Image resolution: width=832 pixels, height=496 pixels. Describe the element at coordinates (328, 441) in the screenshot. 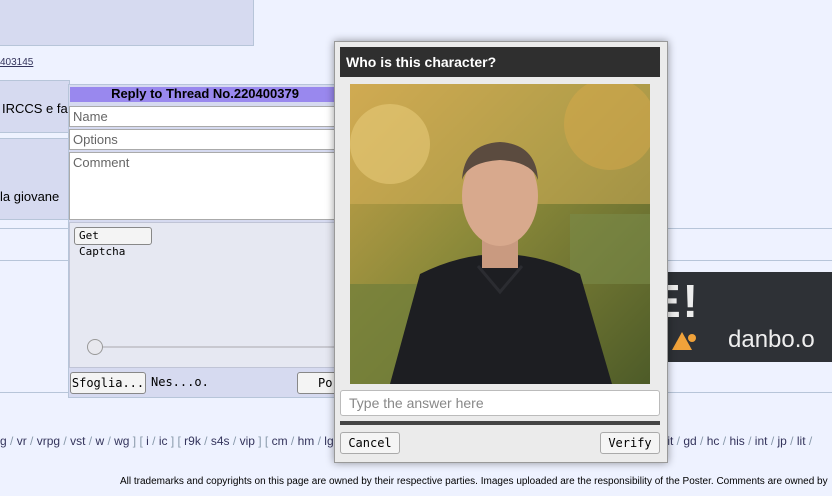

I see `board-link-lg: lg` at that location.